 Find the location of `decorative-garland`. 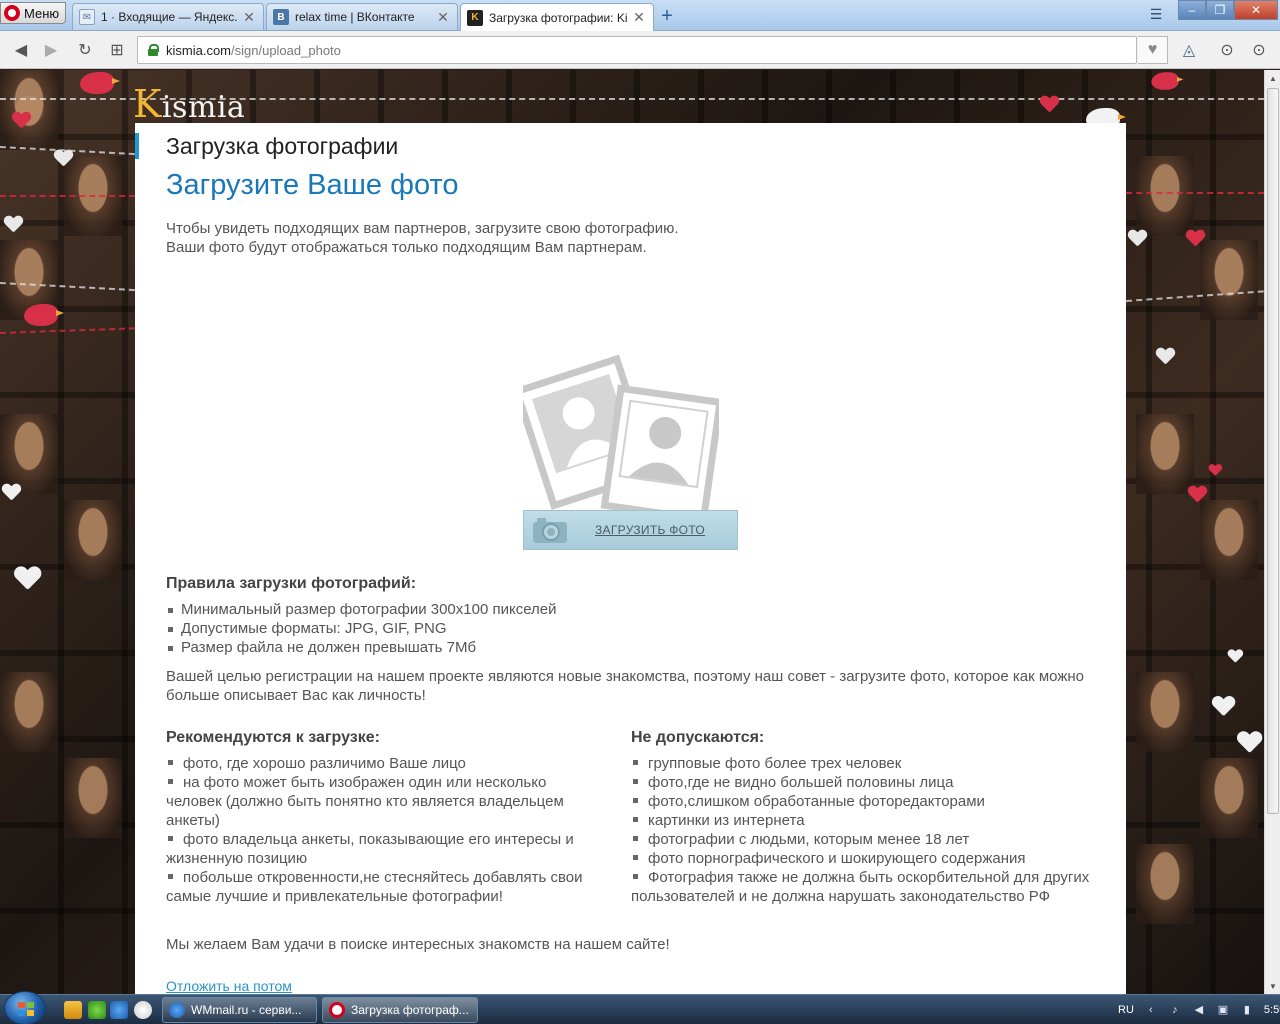

decorative-garland is located at coordinates (67, 196).